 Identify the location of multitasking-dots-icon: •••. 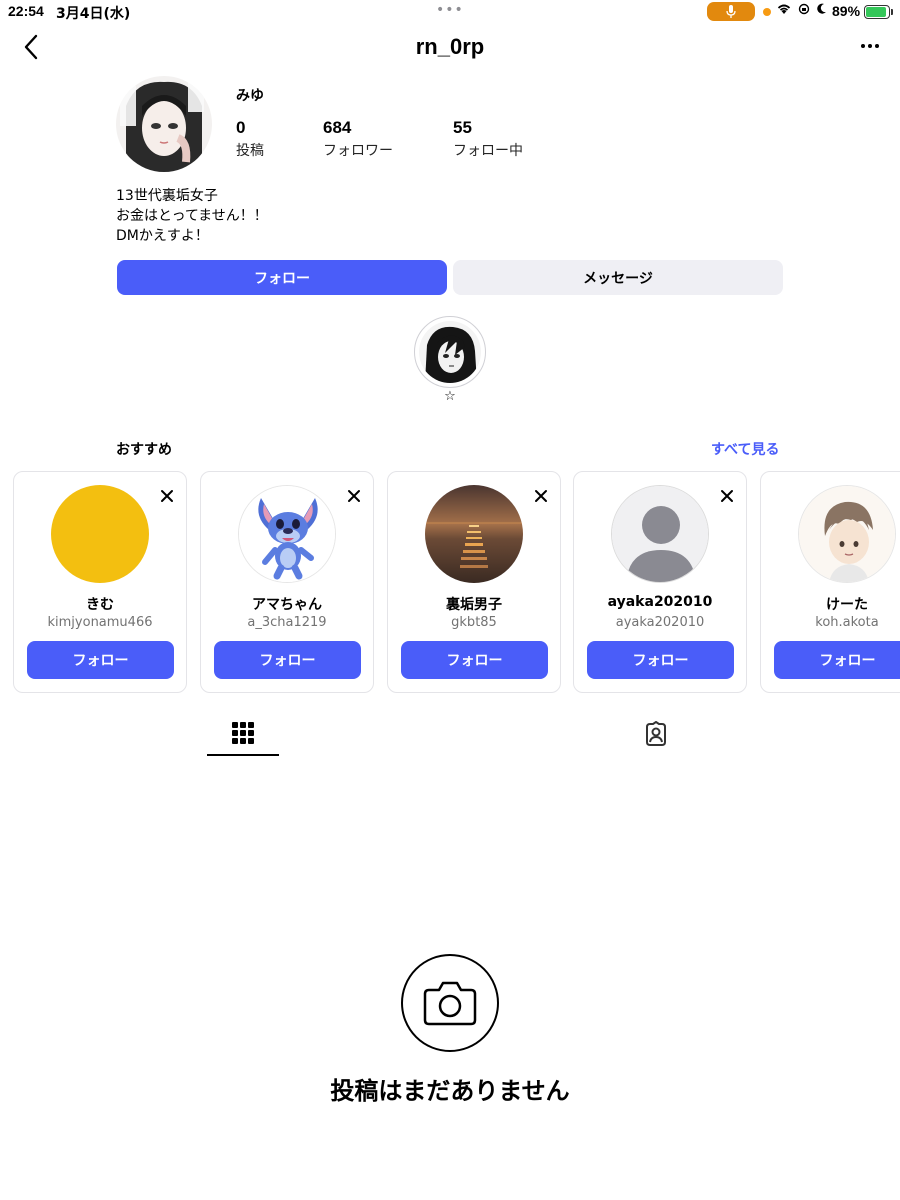
(450, 10).